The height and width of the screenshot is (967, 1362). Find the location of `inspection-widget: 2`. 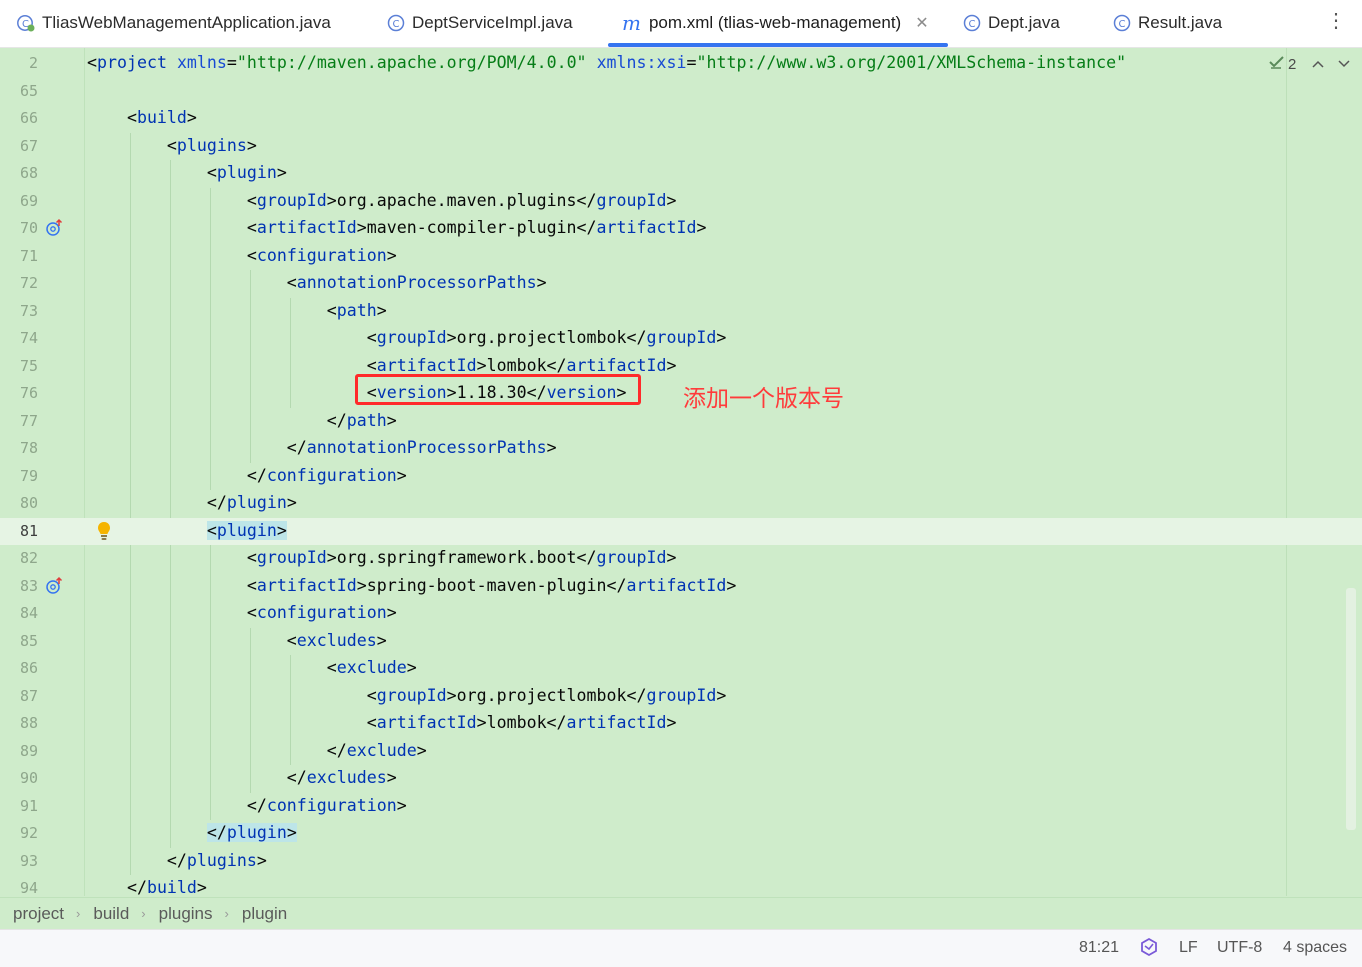

inspection-widget: 2 is located at coordinates (1309, 64).